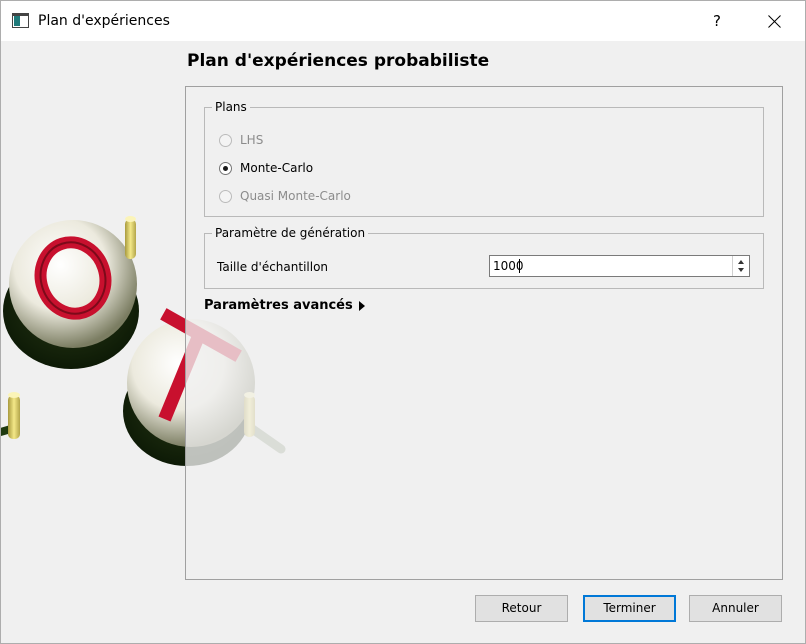  I want to click on text-cursor, so click(519, 266).